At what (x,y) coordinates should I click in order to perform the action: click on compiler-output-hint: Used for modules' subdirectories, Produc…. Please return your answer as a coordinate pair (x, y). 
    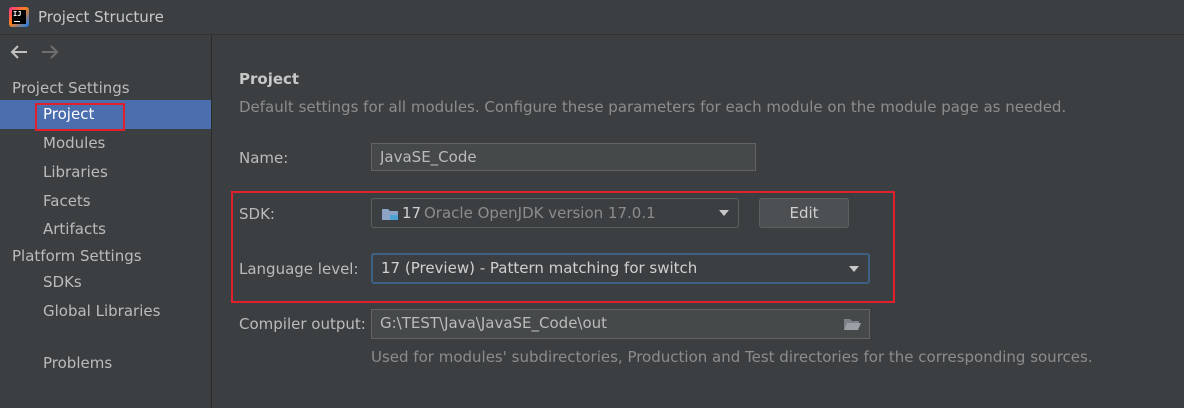
    Looking at the image, I should click on (732, 357).